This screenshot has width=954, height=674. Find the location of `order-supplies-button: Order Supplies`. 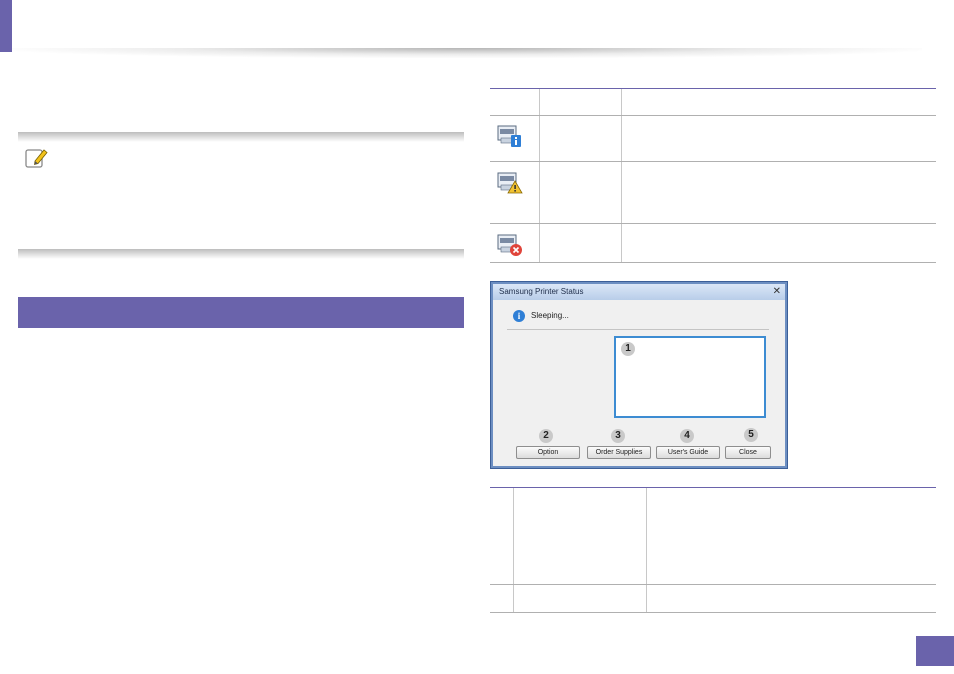

order-supplies-button: Order Supplies is located at coordinates (619, 452).